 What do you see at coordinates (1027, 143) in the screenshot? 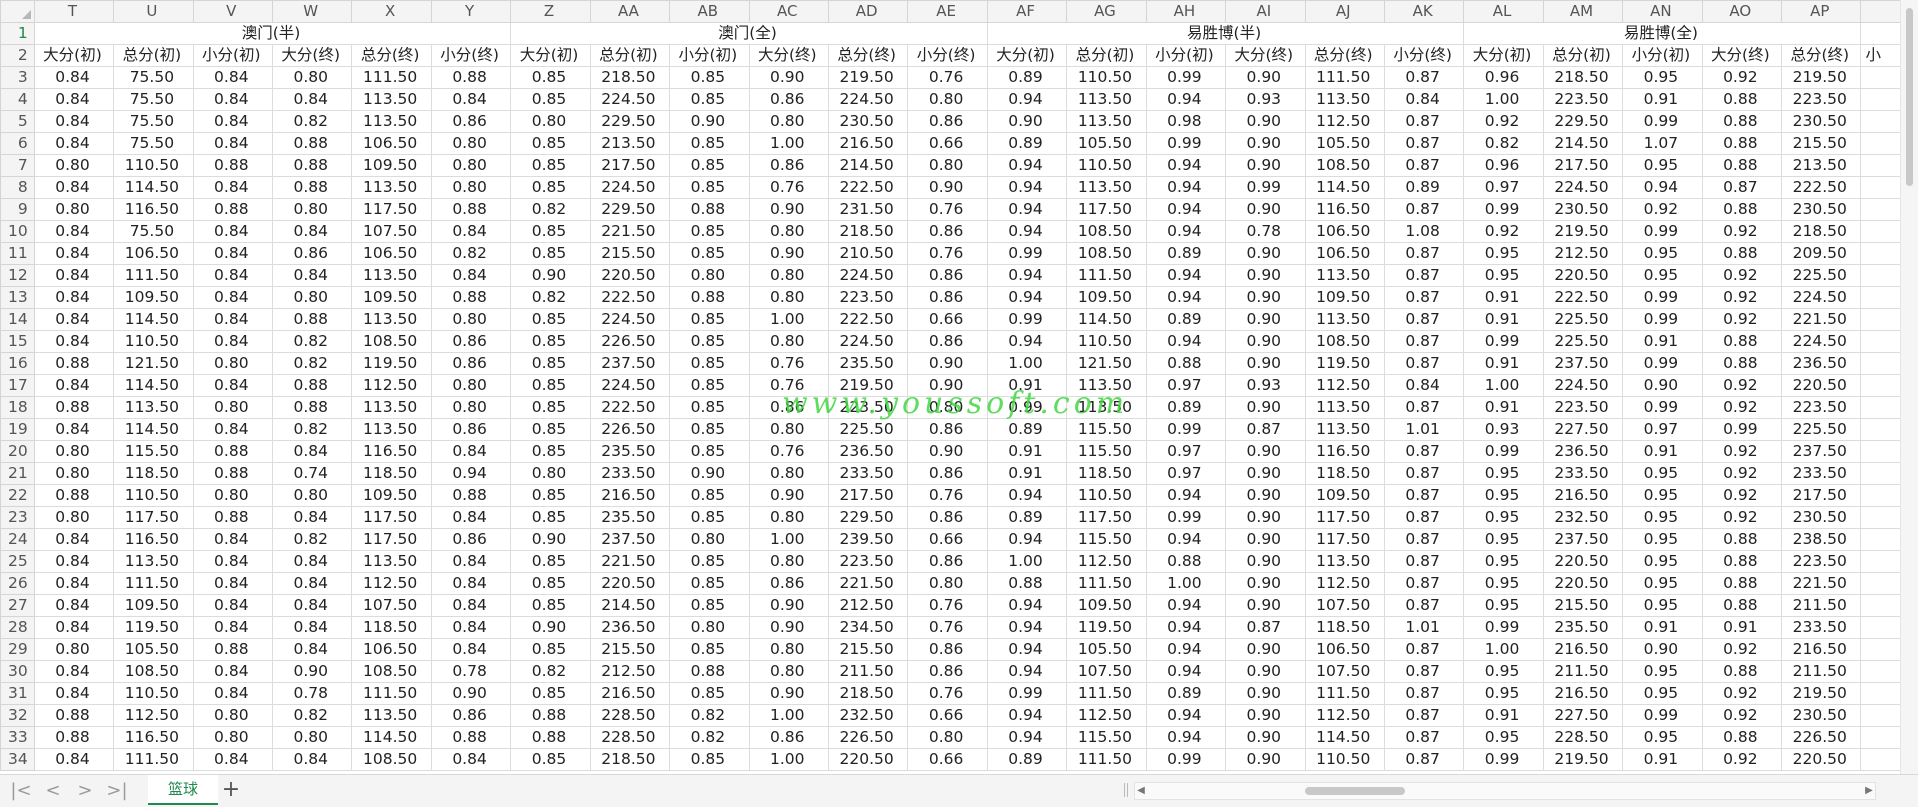
I see `cell: 0.89` at bounding box center [1027, 143].